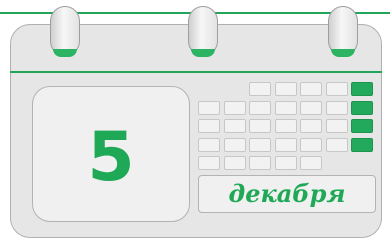 This screenshot has height=245, width=390. I want to click on calendar-header-divider, so click(196, 72).